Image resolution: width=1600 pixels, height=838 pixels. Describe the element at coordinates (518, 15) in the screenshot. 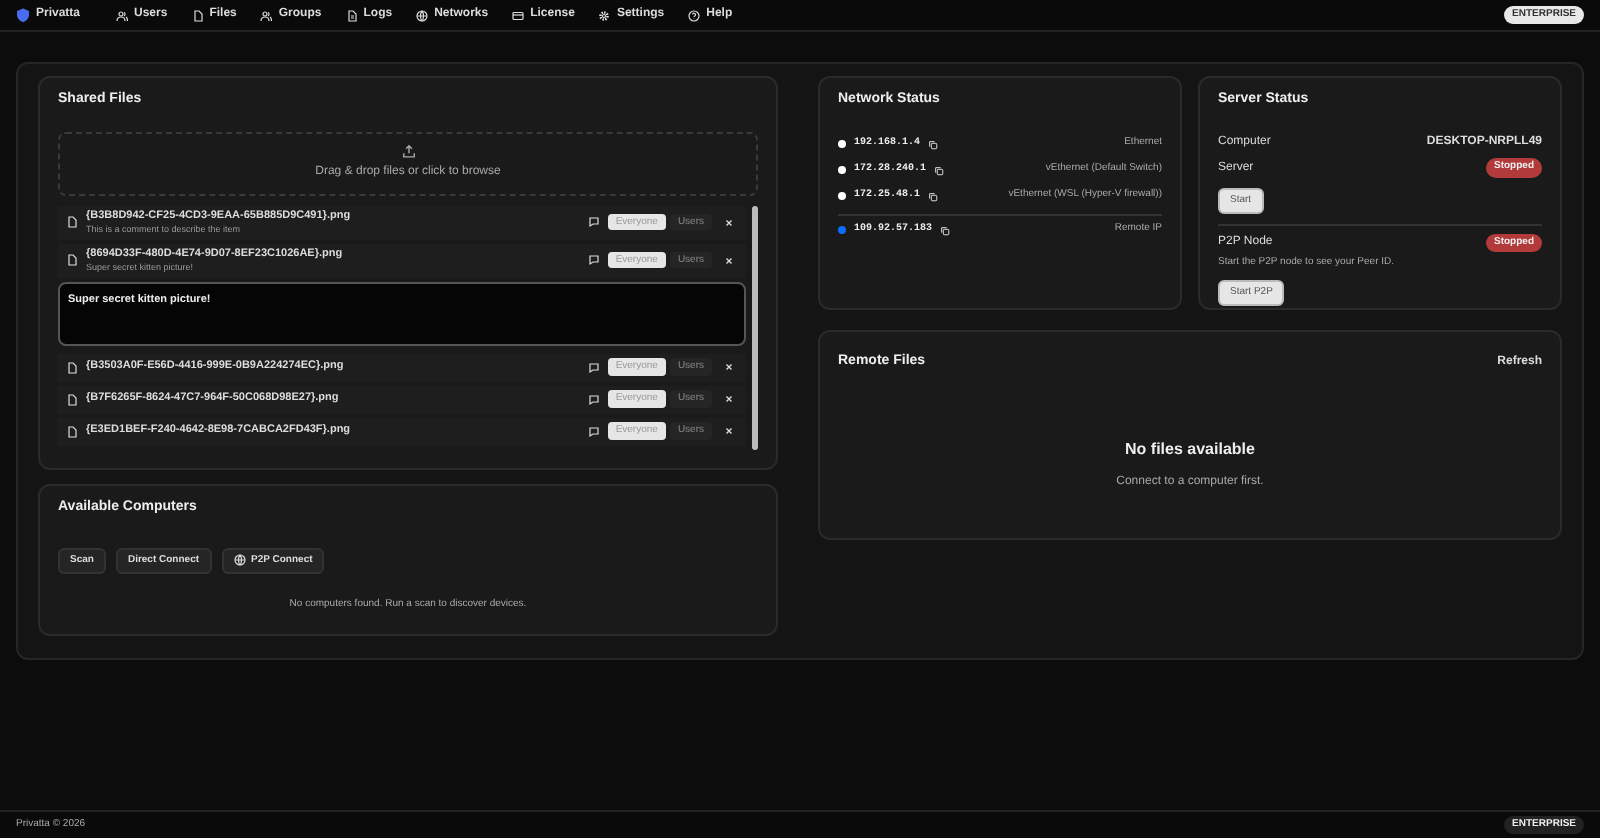

I see `card-icon` at that location.